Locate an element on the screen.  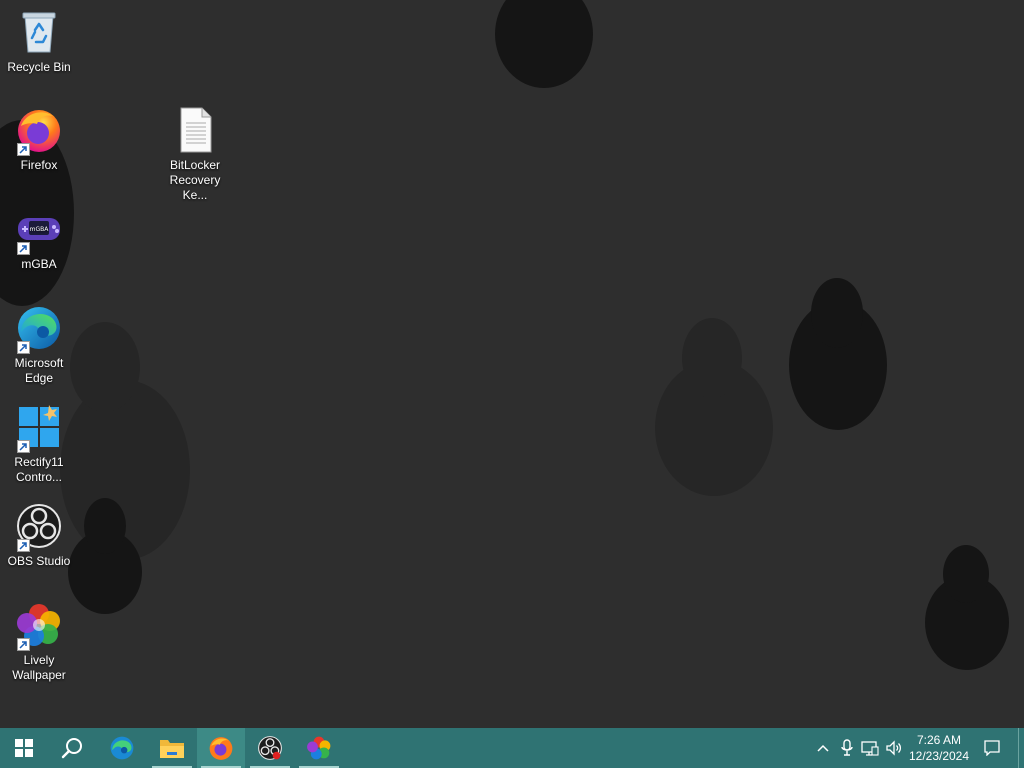
desktop-icon-firefox: Firefox is located at coordinates (39, 139).